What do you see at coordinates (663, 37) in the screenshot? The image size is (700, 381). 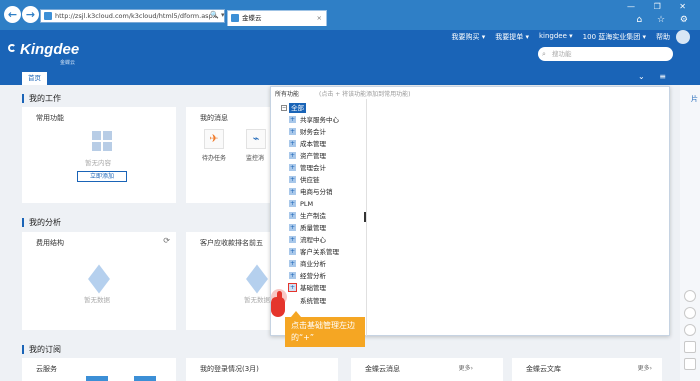 I see `help-link: 帮助` at bounding box center [663, 37].